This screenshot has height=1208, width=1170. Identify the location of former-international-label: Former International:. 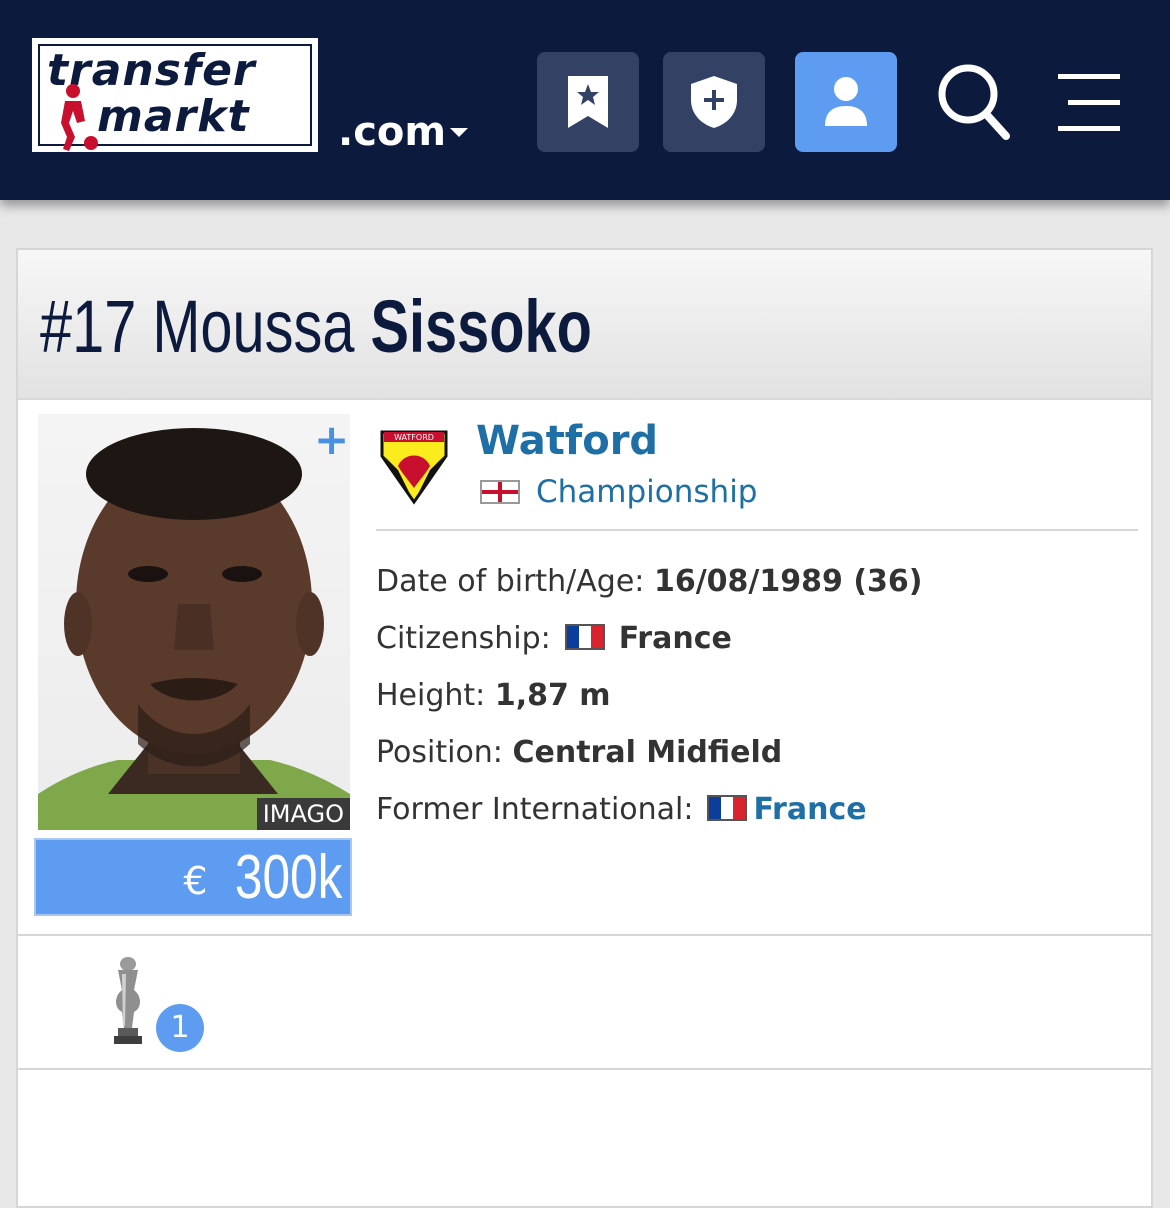
(535, 809).